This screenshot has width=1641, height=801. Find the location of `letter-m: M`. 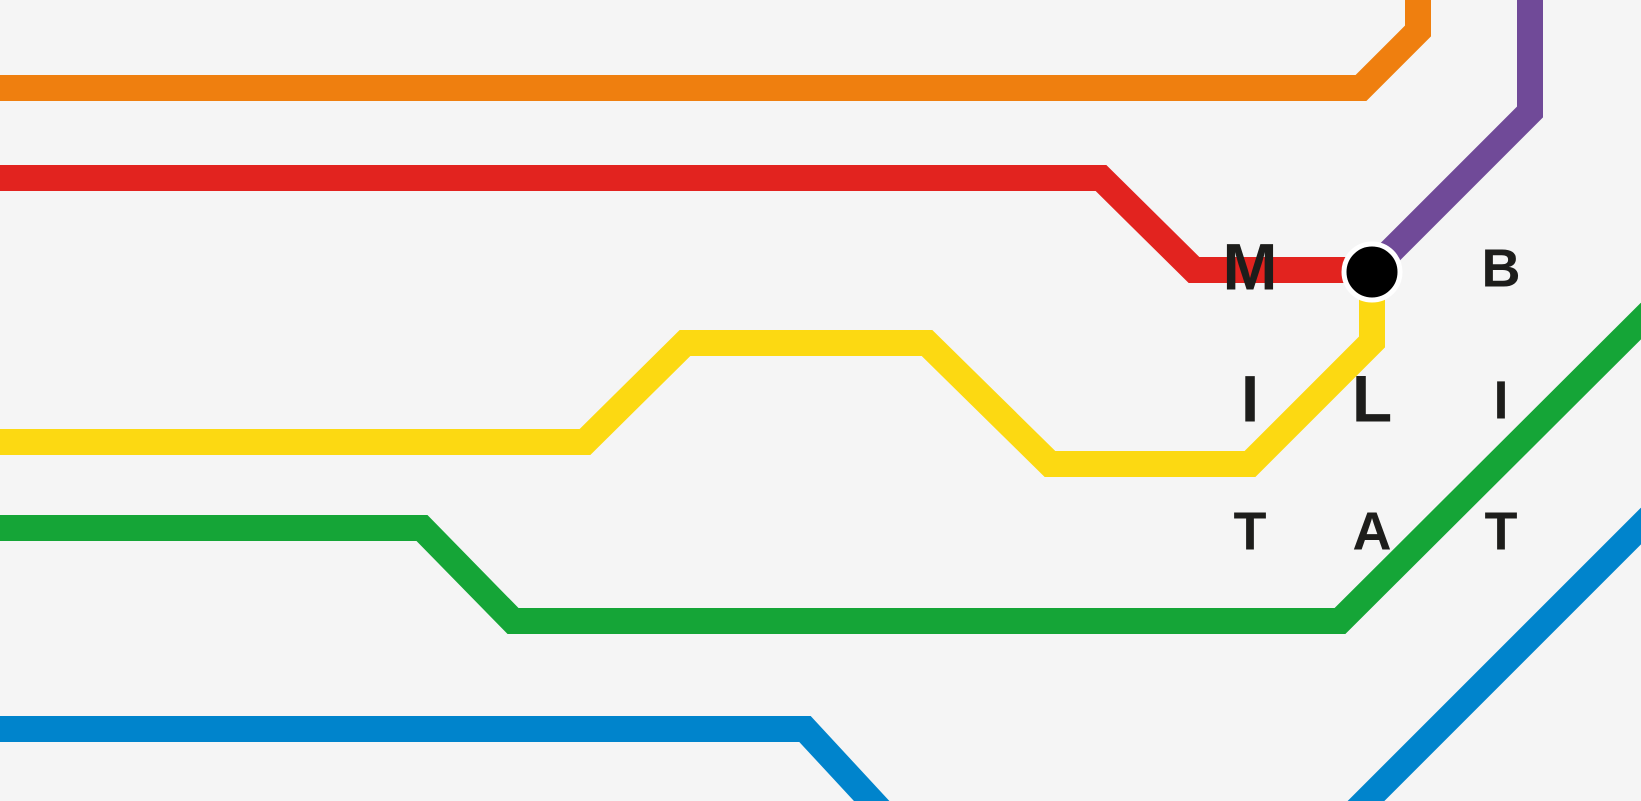

letter-m: M is located at coordinates (1250, 266).